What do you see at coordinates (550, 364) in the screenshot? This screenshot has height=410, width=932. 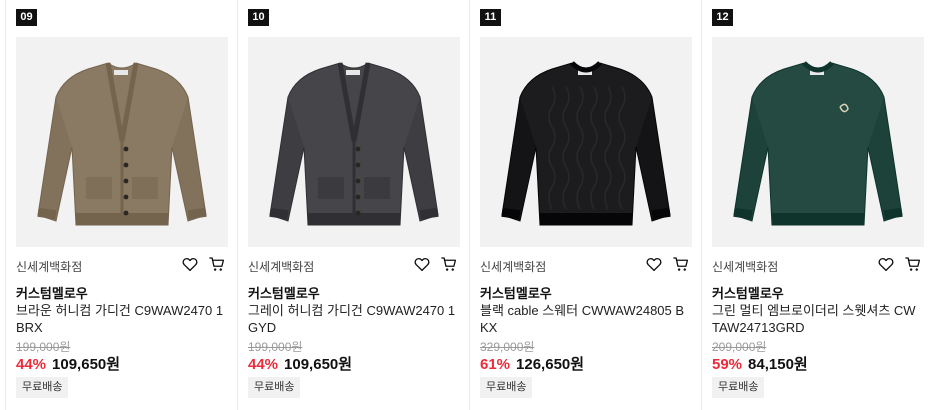 I see `sale-price: 126,650원` at bounding box center [550, 364].